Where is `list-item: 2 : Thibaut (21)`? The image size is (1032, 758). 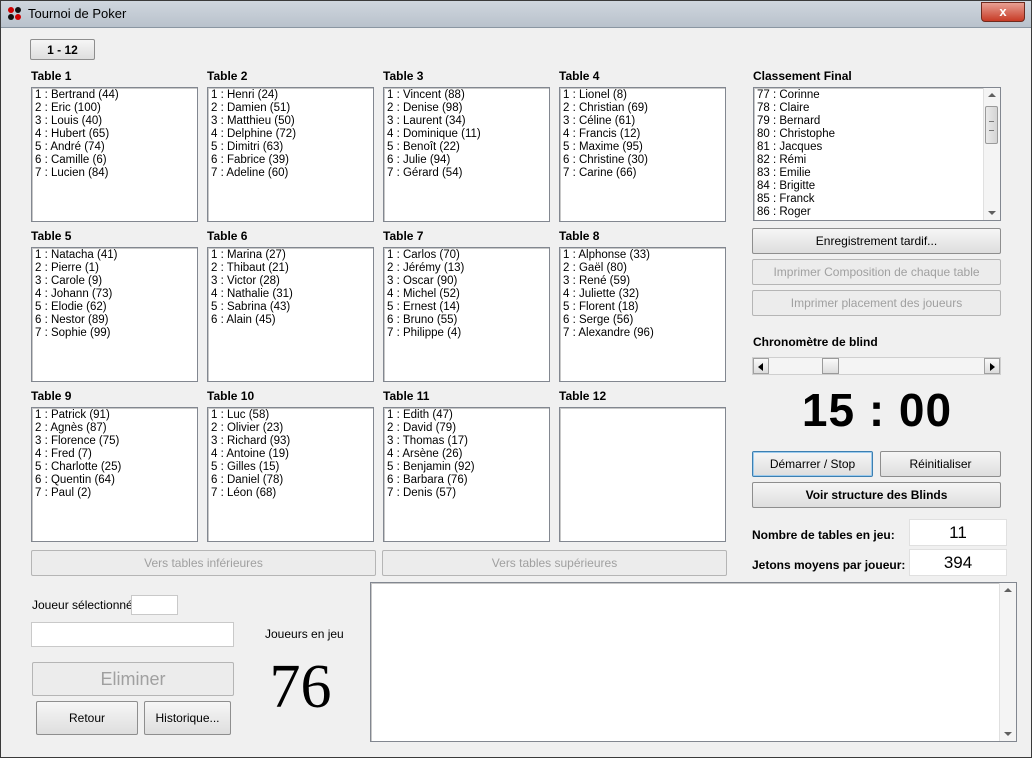
list-item: 2 : Thibaut (21) is located at coordinates (290, 268).